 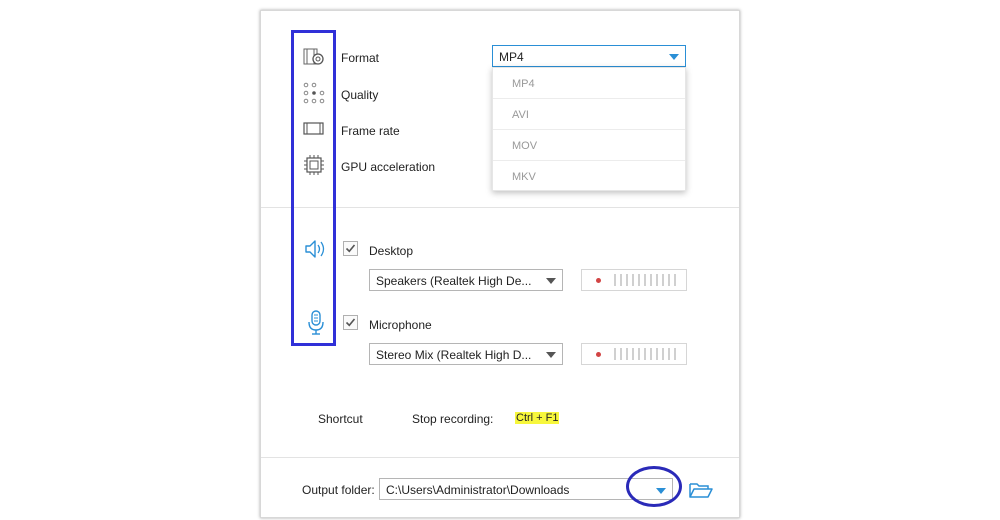 I want to click on output-folder-label: Output folder:, so click(x=338, y=490).